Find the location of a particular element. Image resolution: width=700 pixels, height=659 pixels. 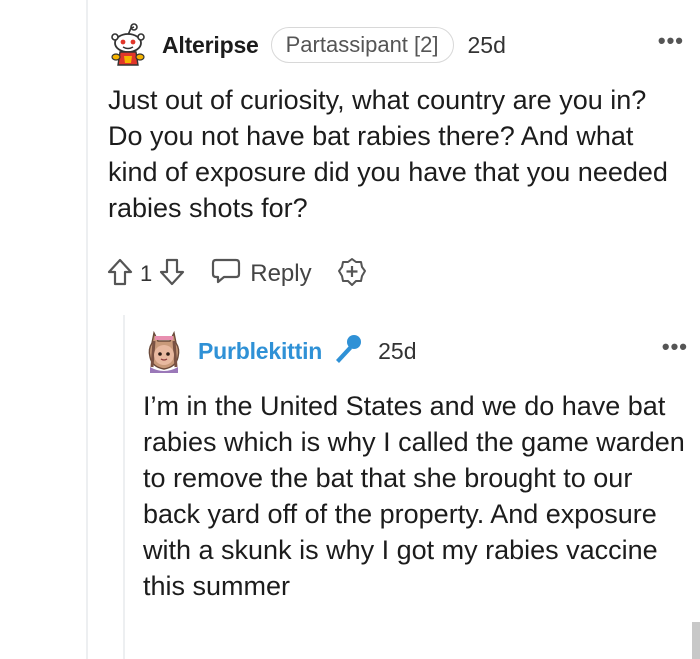

comment-actions: 1 Reply is located at coordinates (395, 274).